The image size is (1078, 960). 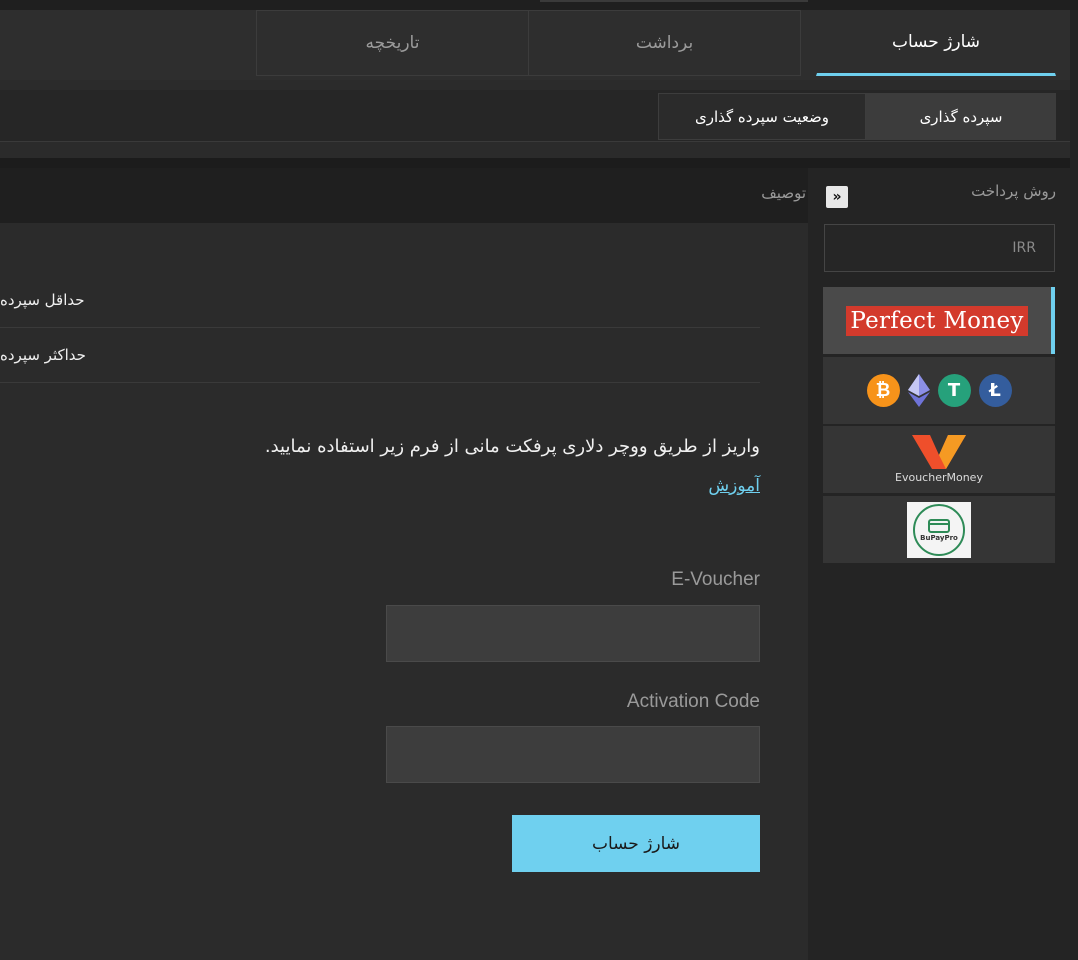 What do you see at coordinates (939, 248) in the screenshot?
I see `currency-selector: IRR` at bounding box center [939, 248].